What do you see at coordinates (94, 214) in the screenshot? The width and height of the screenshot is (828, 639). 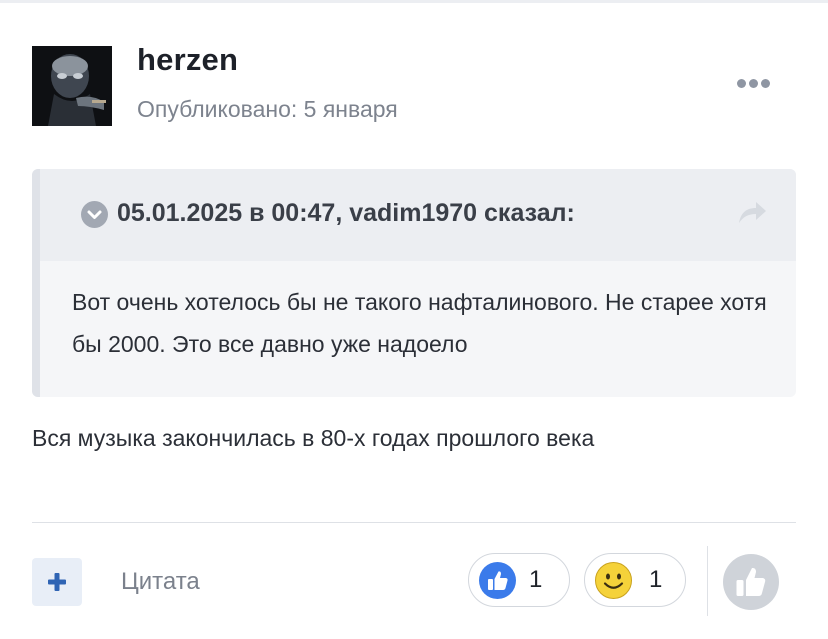 I see `chevron-down-icon` at bounding box center [94, 214].